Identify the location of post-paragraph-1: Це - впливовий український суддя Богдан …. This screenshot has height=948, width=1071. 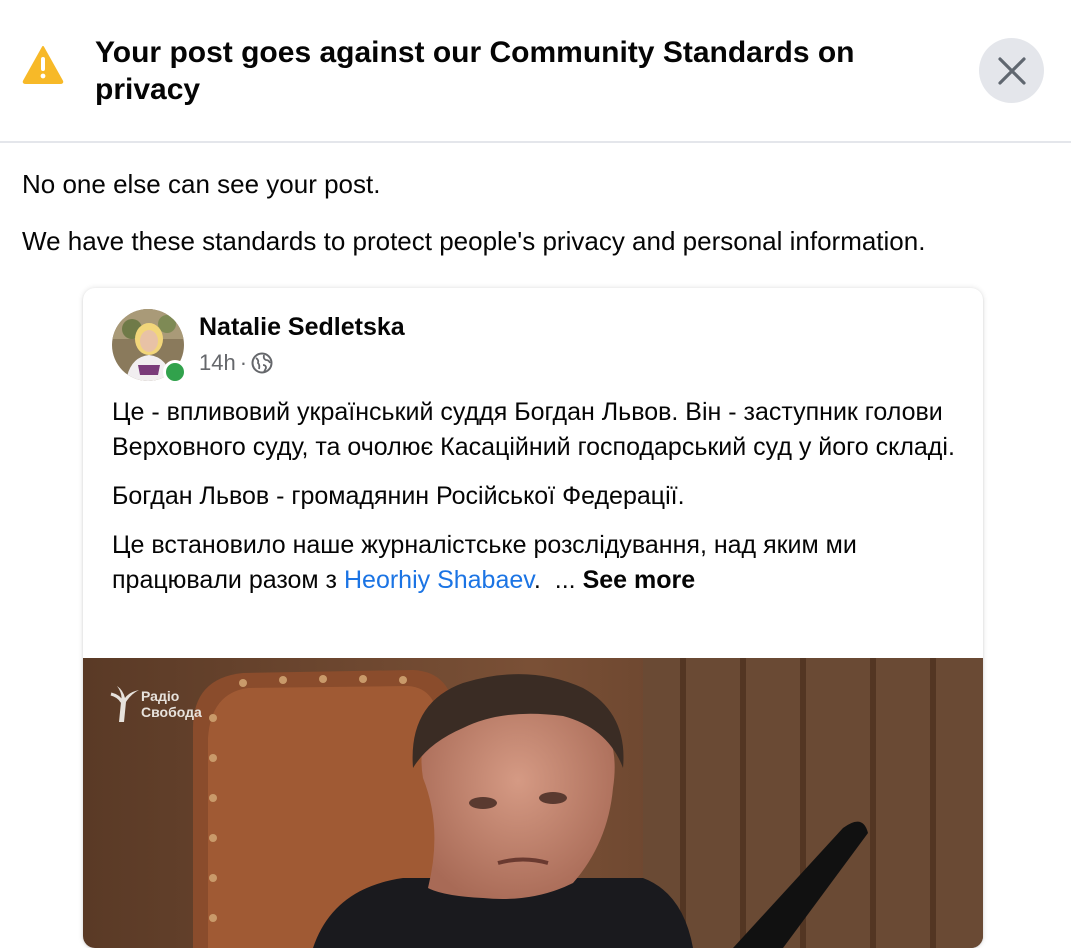
(533, 429).